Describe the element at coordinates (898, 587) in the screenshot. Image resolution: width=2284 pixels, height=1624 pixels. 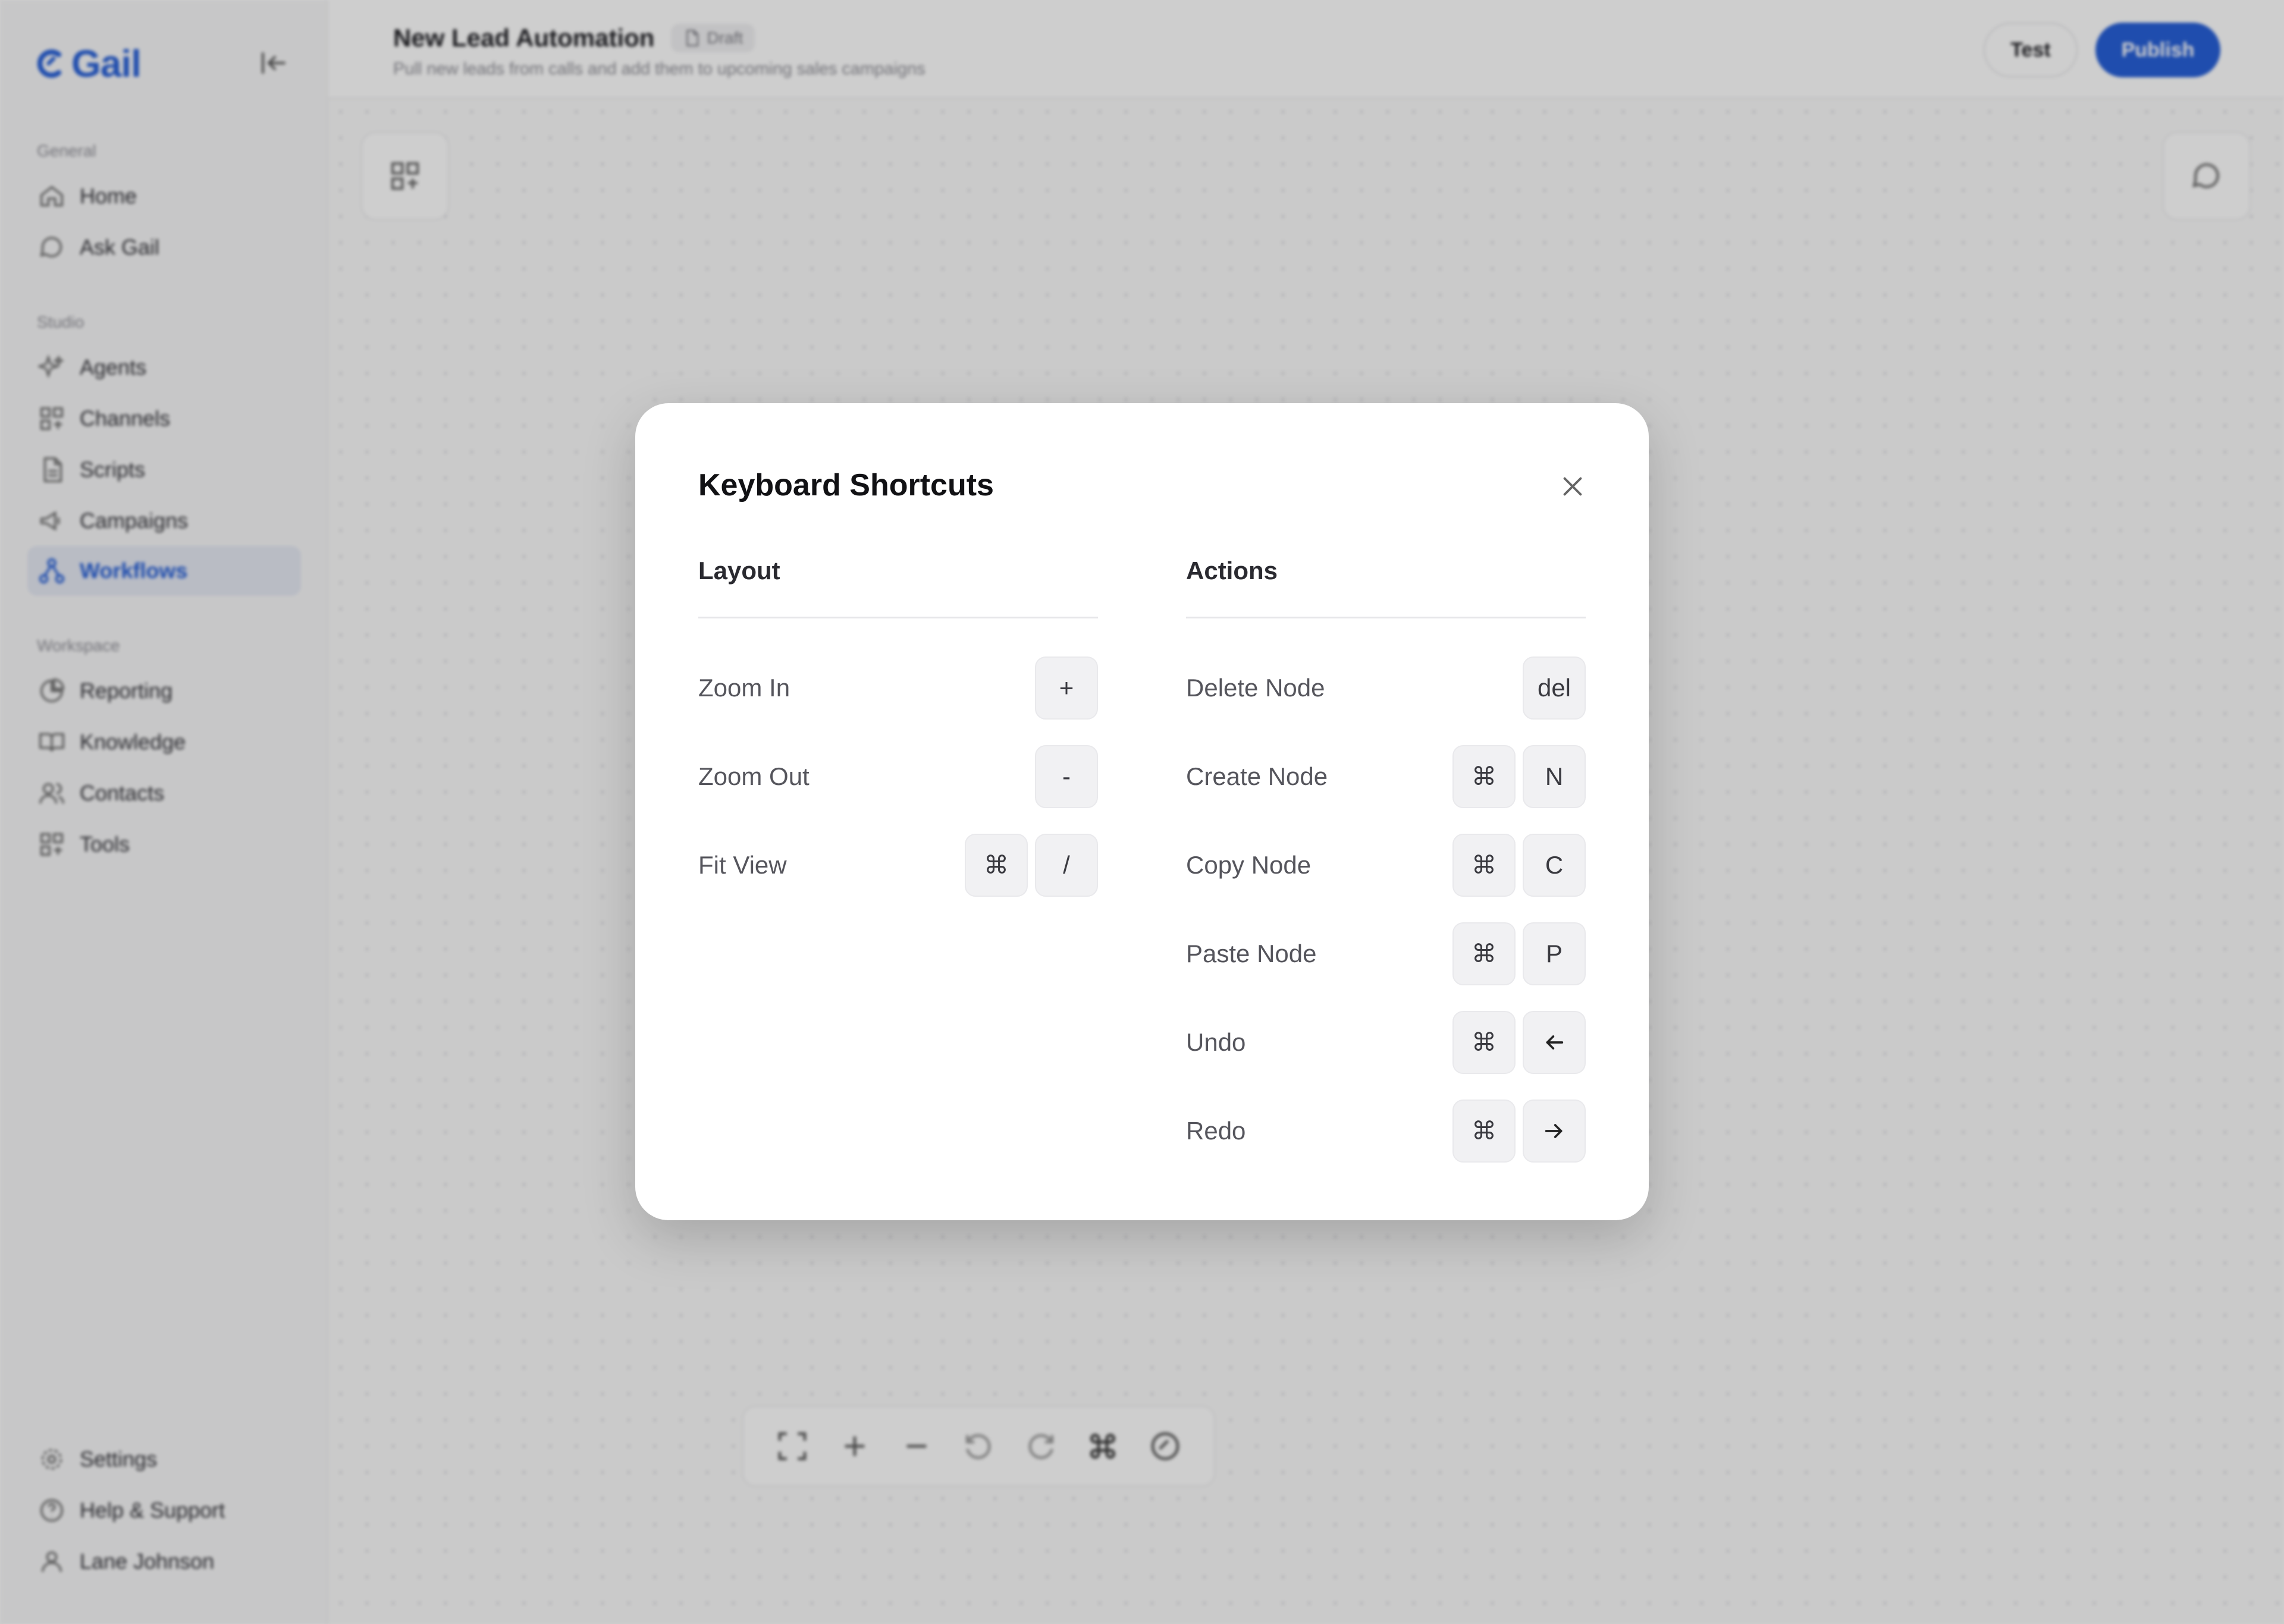
I see `column-heading: Layout` at that location.